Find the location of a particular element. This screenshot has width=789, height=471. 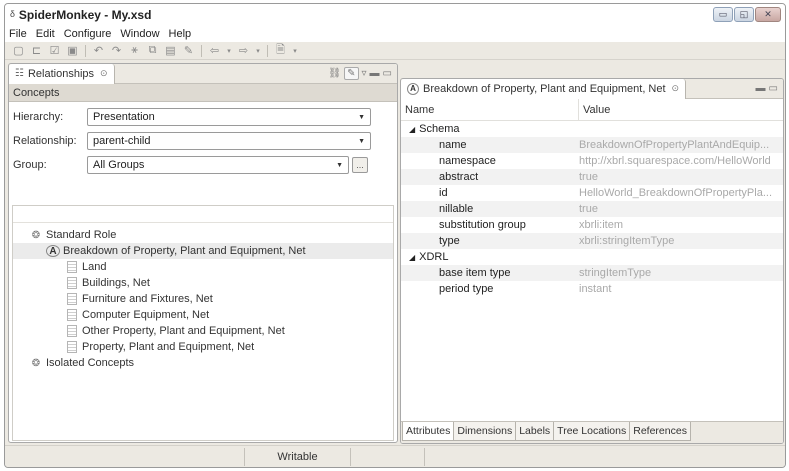

close-icon: ✕ is located at coordinates (768, 14).